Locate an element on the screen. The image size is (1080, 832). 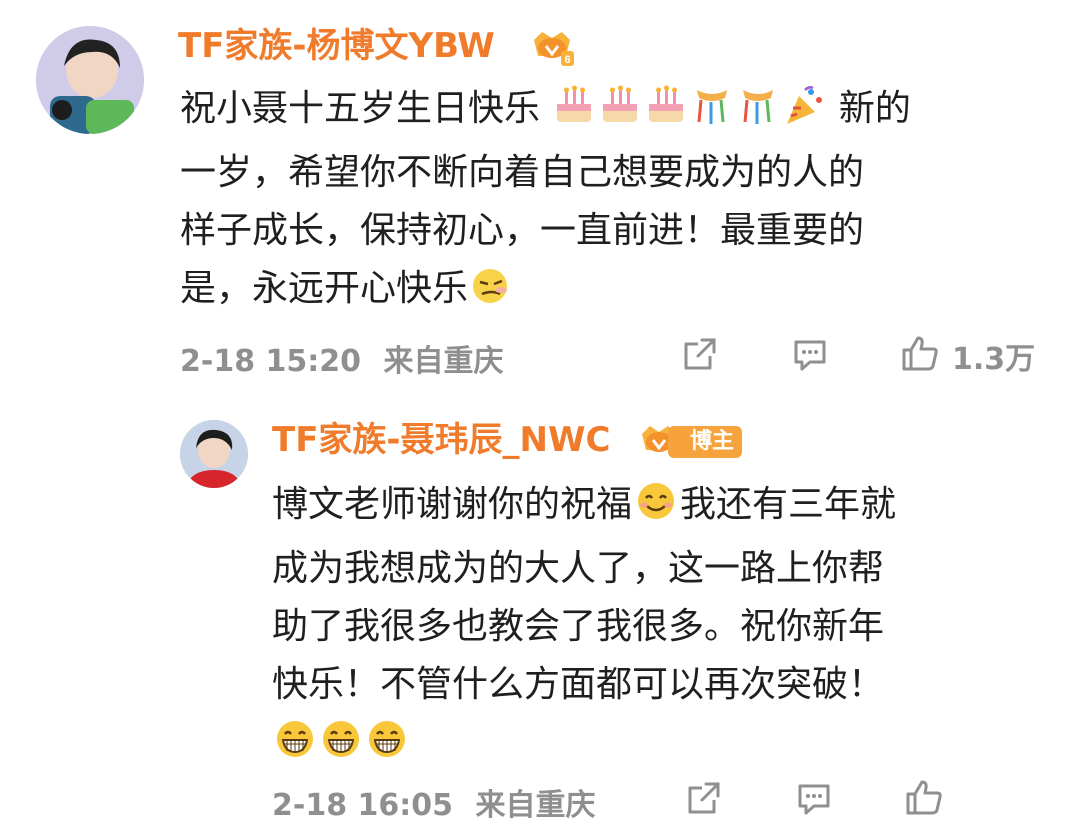
username: TF家族-聂玮辰_NWC is located at coordinates (441, 440).